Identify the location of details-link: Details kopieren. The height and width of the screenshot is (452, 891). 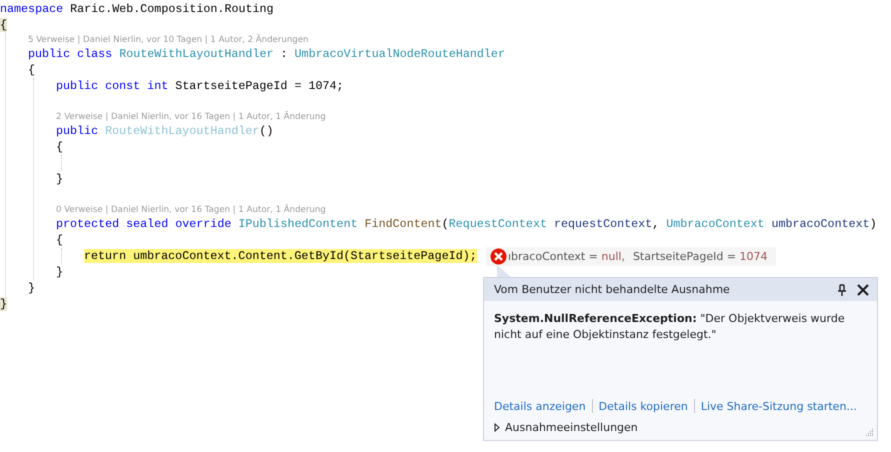
(643, 406).